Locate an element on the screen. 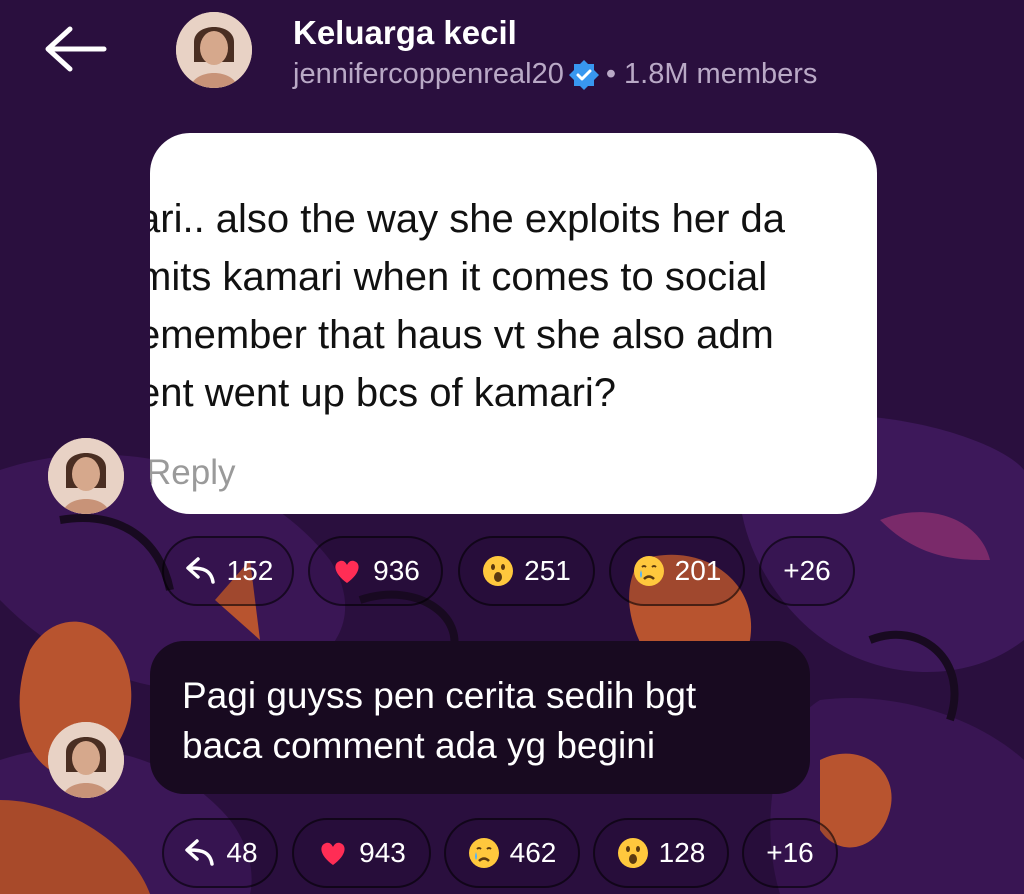 Image resolution: width=1024 pixels, height=894 pixels. more-reactions-button: +26 is located at coordinates (807, 571).